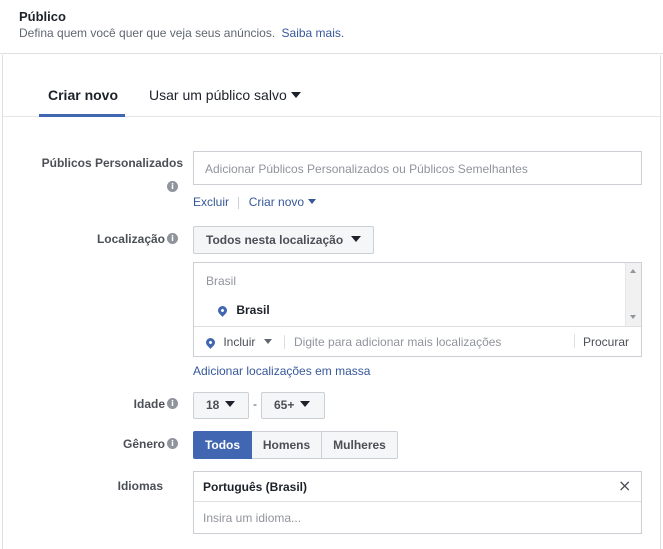 This screenshot has width=663, height=549. What do you see at coordinates (42, 16) in the screenshot?
I see `section-title: Público` at bounding box center [42, 16].